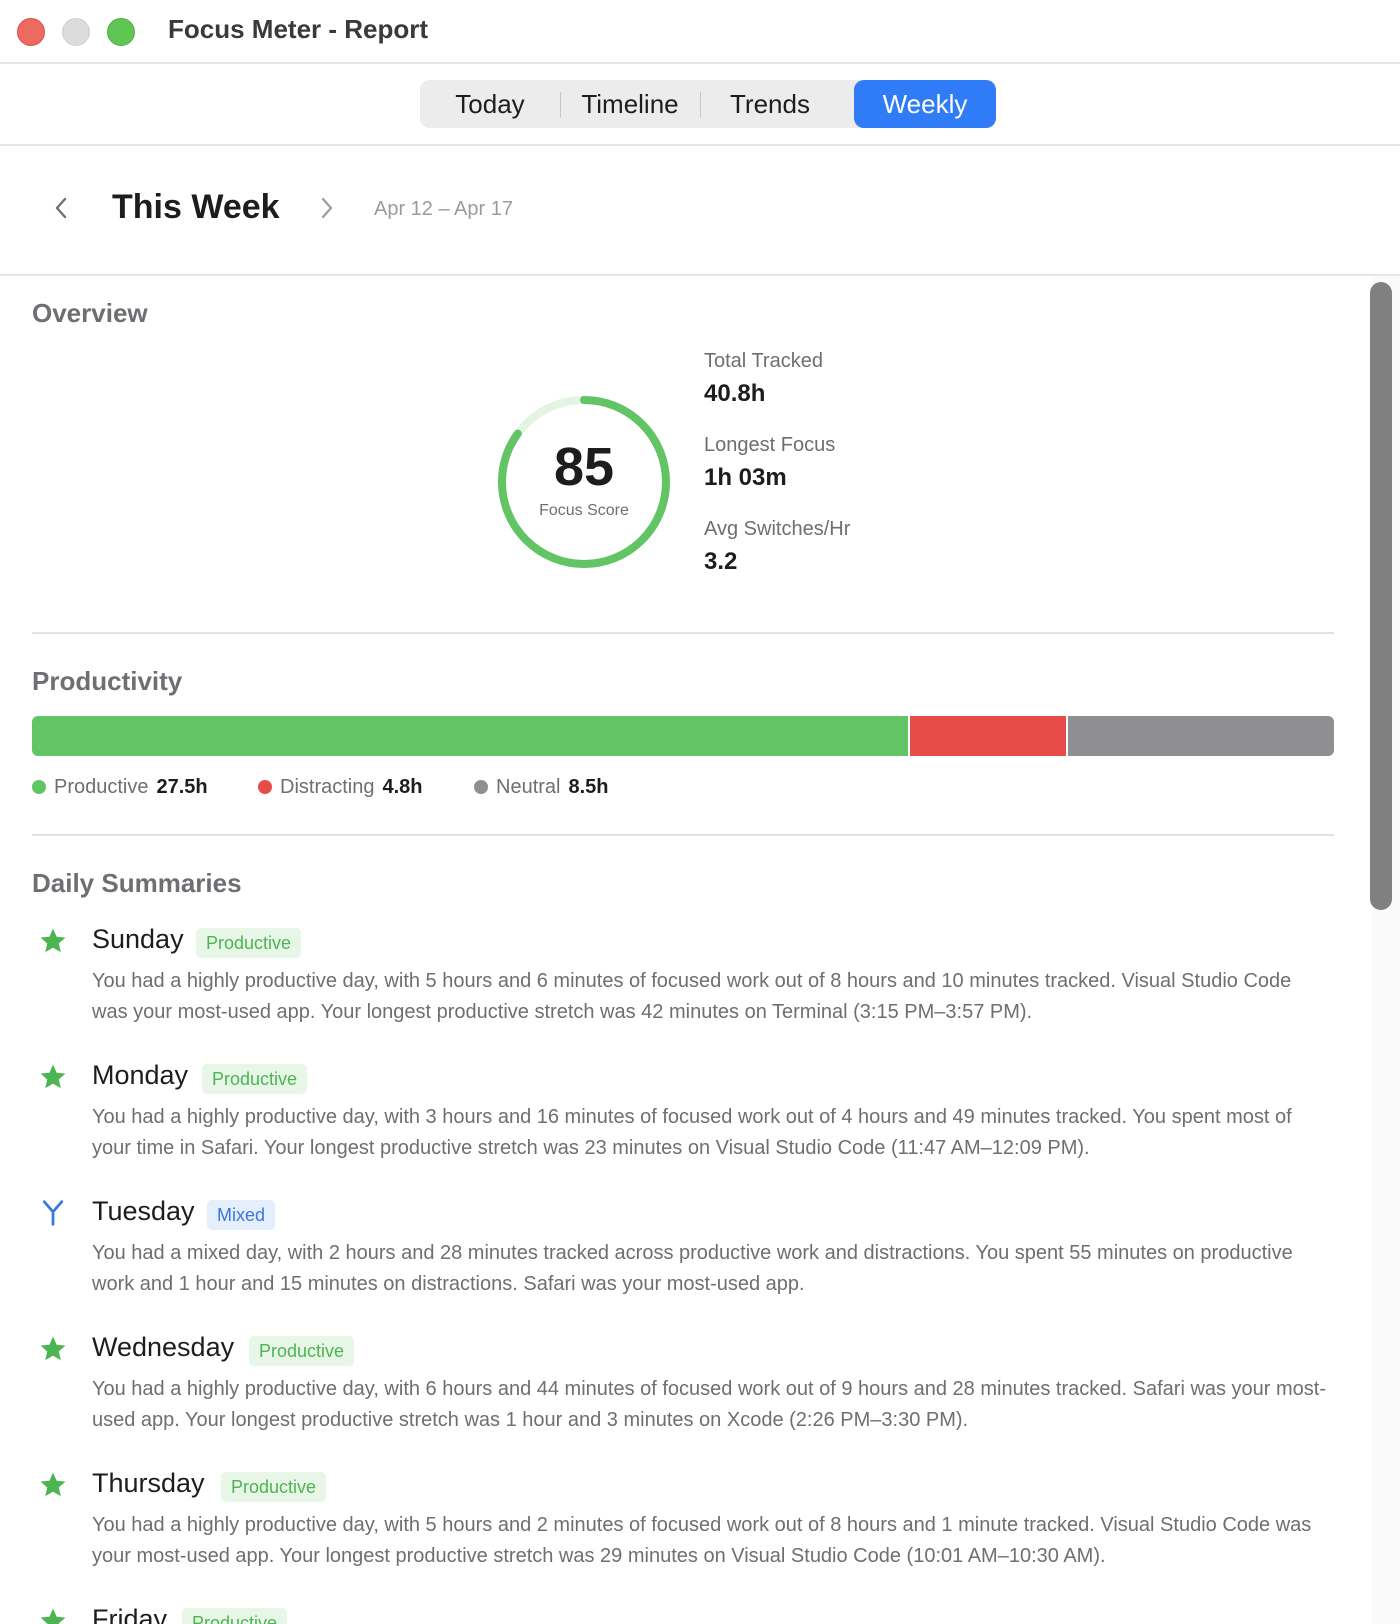  What do you see at coordinates (770, 104) in the screenshot?
I see `tab-trends: Trends` at bounding box center [770, 104].